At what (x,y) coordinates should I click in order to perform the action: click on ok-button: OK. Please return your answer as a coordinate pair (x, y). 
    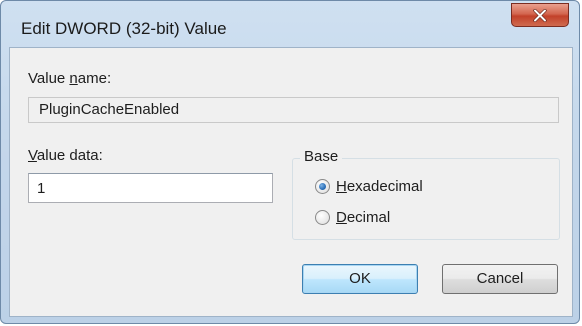
    Looking at the image, I should click on (360, 279).